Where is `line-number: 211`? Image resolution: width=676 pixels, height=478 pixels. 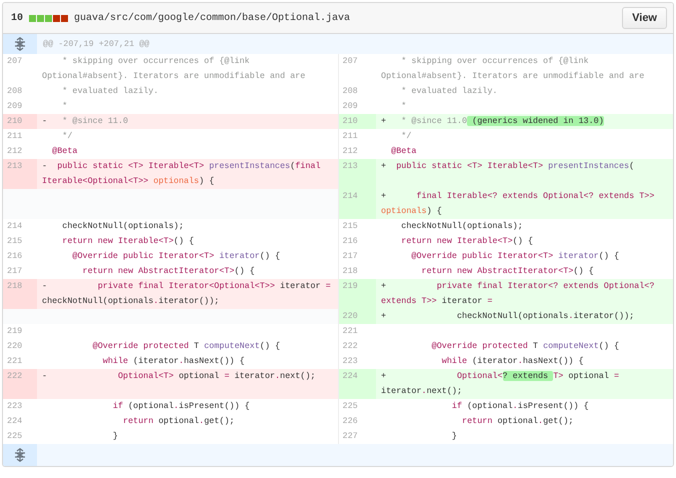
line-number: 211 is located at coordinates (357, 136).